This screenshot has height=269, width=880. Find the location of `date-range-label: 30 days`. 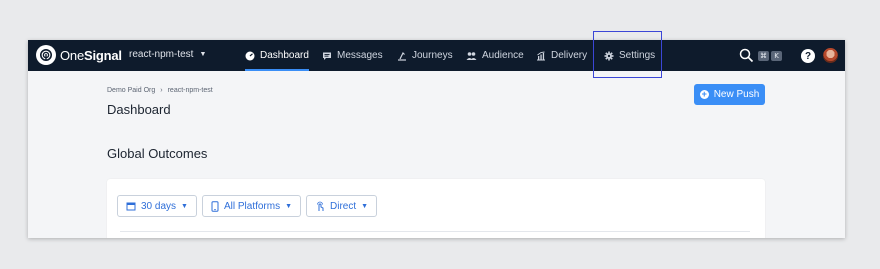

date-range-label: 30 days is located at coordinates (159, 206).